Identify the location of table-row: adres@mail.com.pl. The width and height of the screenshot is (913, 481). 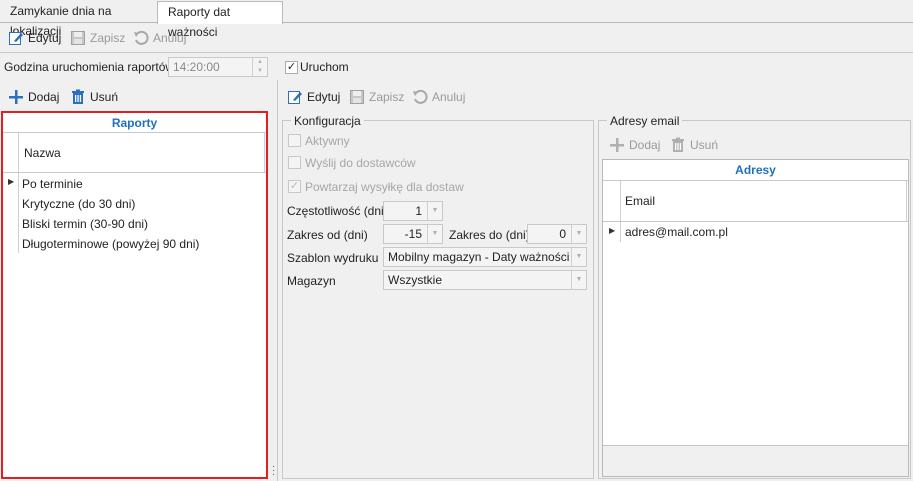
(676, 232).